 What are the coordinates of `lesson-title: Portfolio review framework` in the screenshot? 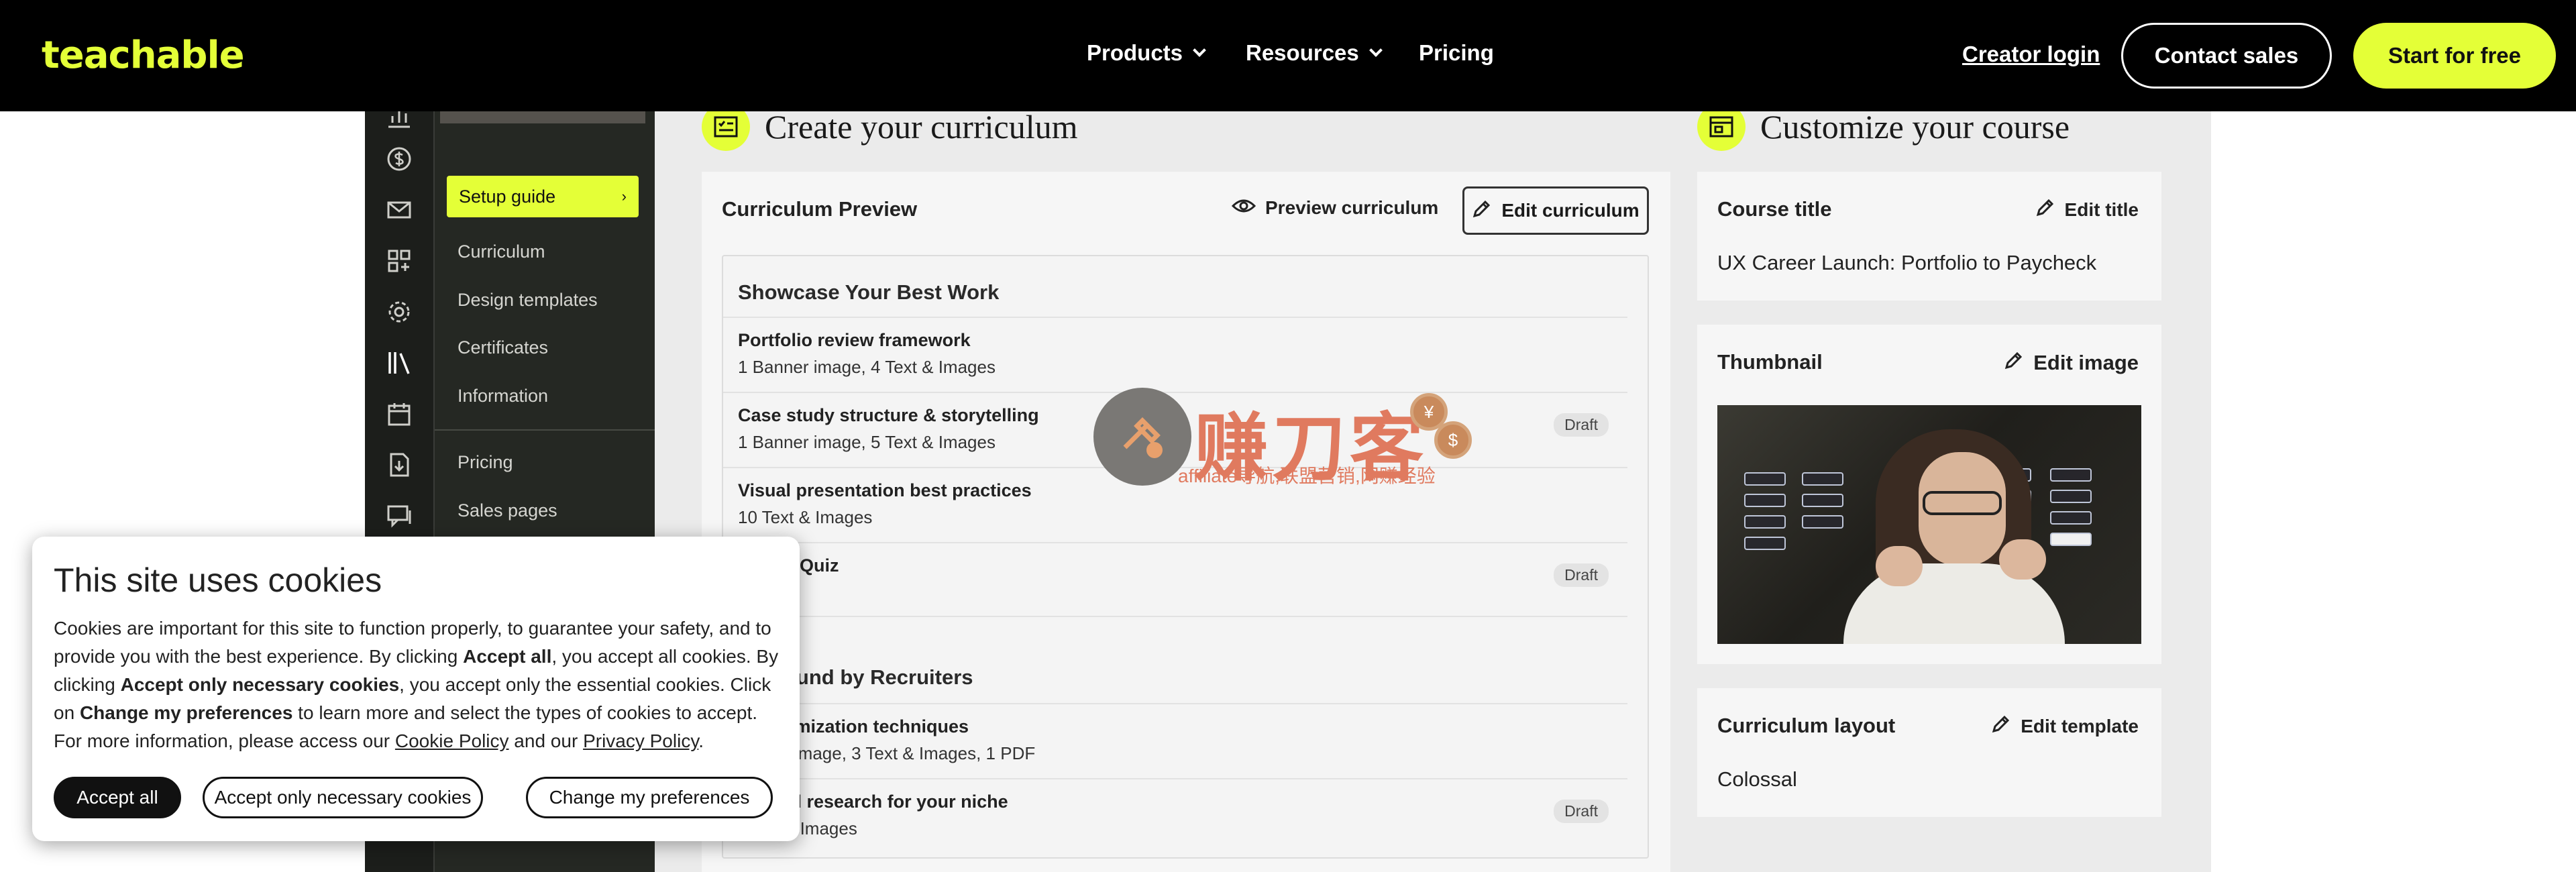 It's located at (854, 340).